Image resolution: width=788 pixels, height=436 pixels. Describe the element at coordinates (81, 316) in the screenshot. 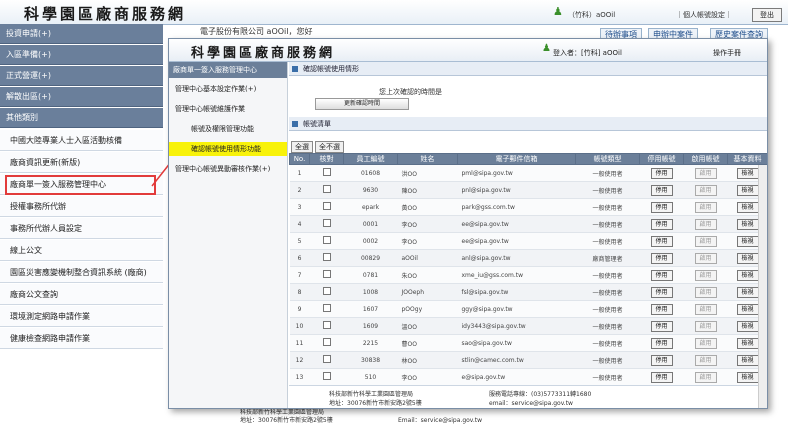

I see `sidebar-sub-item: 環境測定網路申請作業` at that location.